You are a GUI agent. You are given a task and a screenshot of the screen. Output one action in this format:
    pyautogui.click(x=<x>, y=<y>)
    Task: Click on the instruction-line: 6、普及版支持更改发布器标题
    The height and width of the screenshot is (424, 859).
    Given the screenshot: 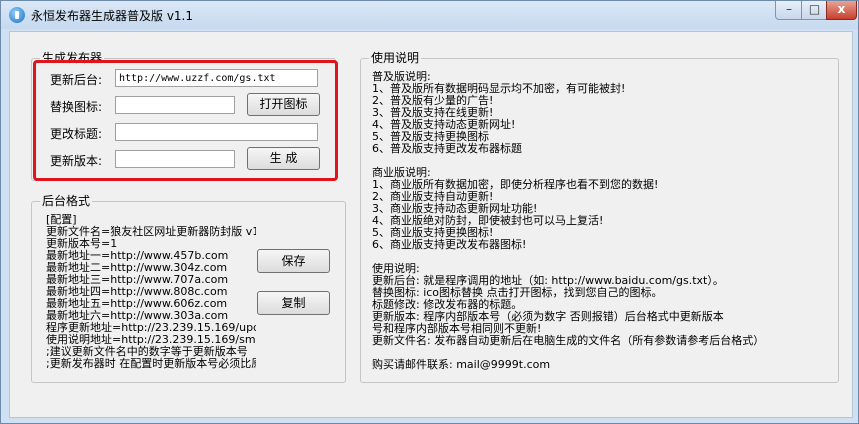 What is the action you would take?
    pyautogui.click(x=447, y=148)
    